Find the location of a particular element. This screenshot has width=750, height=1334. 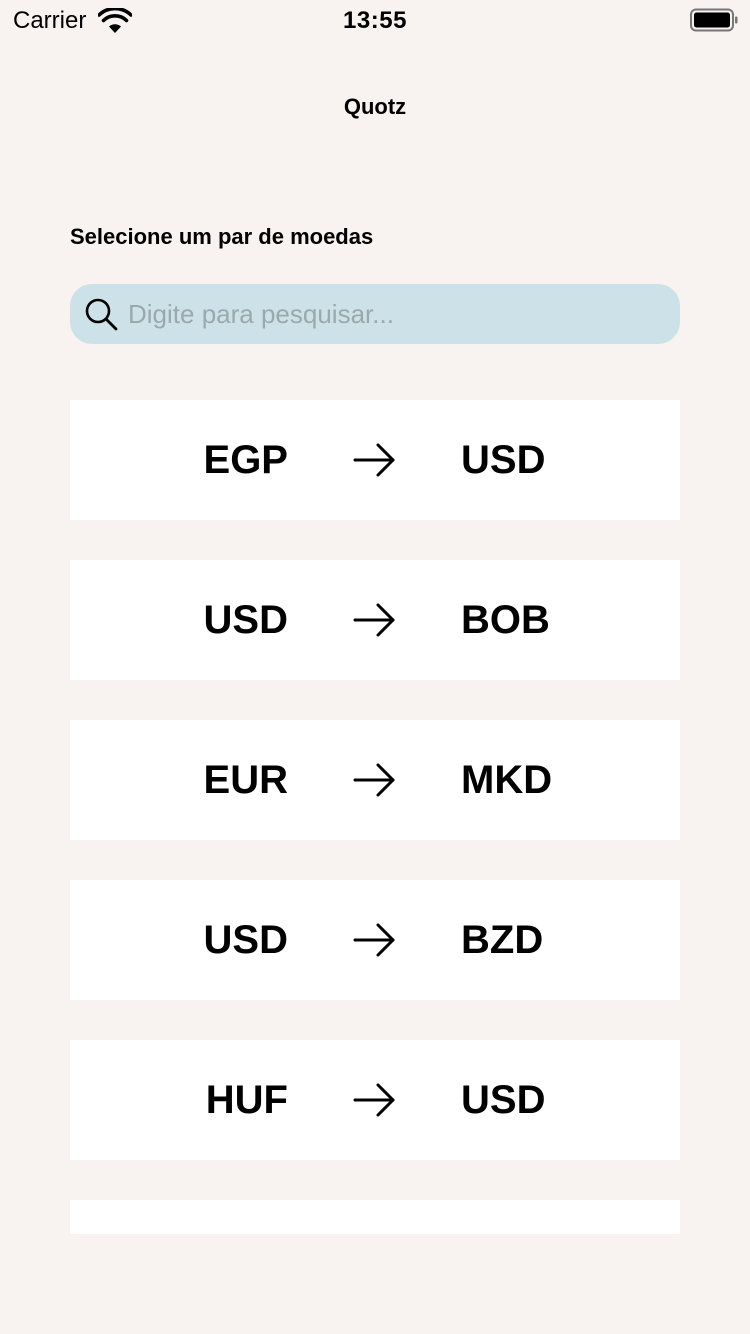

currency-pair-row: USD BOB is located at coordinates (375, 620).